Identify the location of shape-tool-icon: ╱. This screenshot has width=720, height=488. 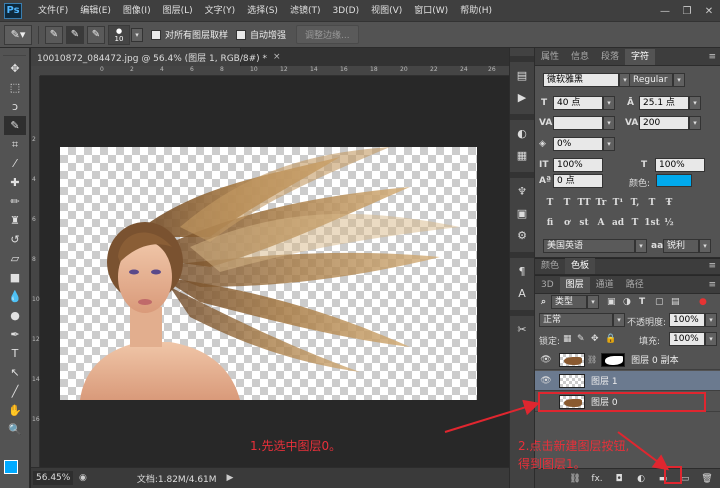
(15, 391).